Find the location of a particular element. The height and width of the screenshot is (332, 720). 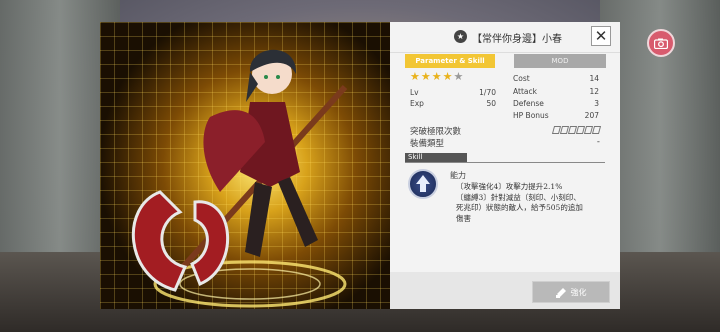

stat-cost: Cost 14 is located at coordinates (556, 78).